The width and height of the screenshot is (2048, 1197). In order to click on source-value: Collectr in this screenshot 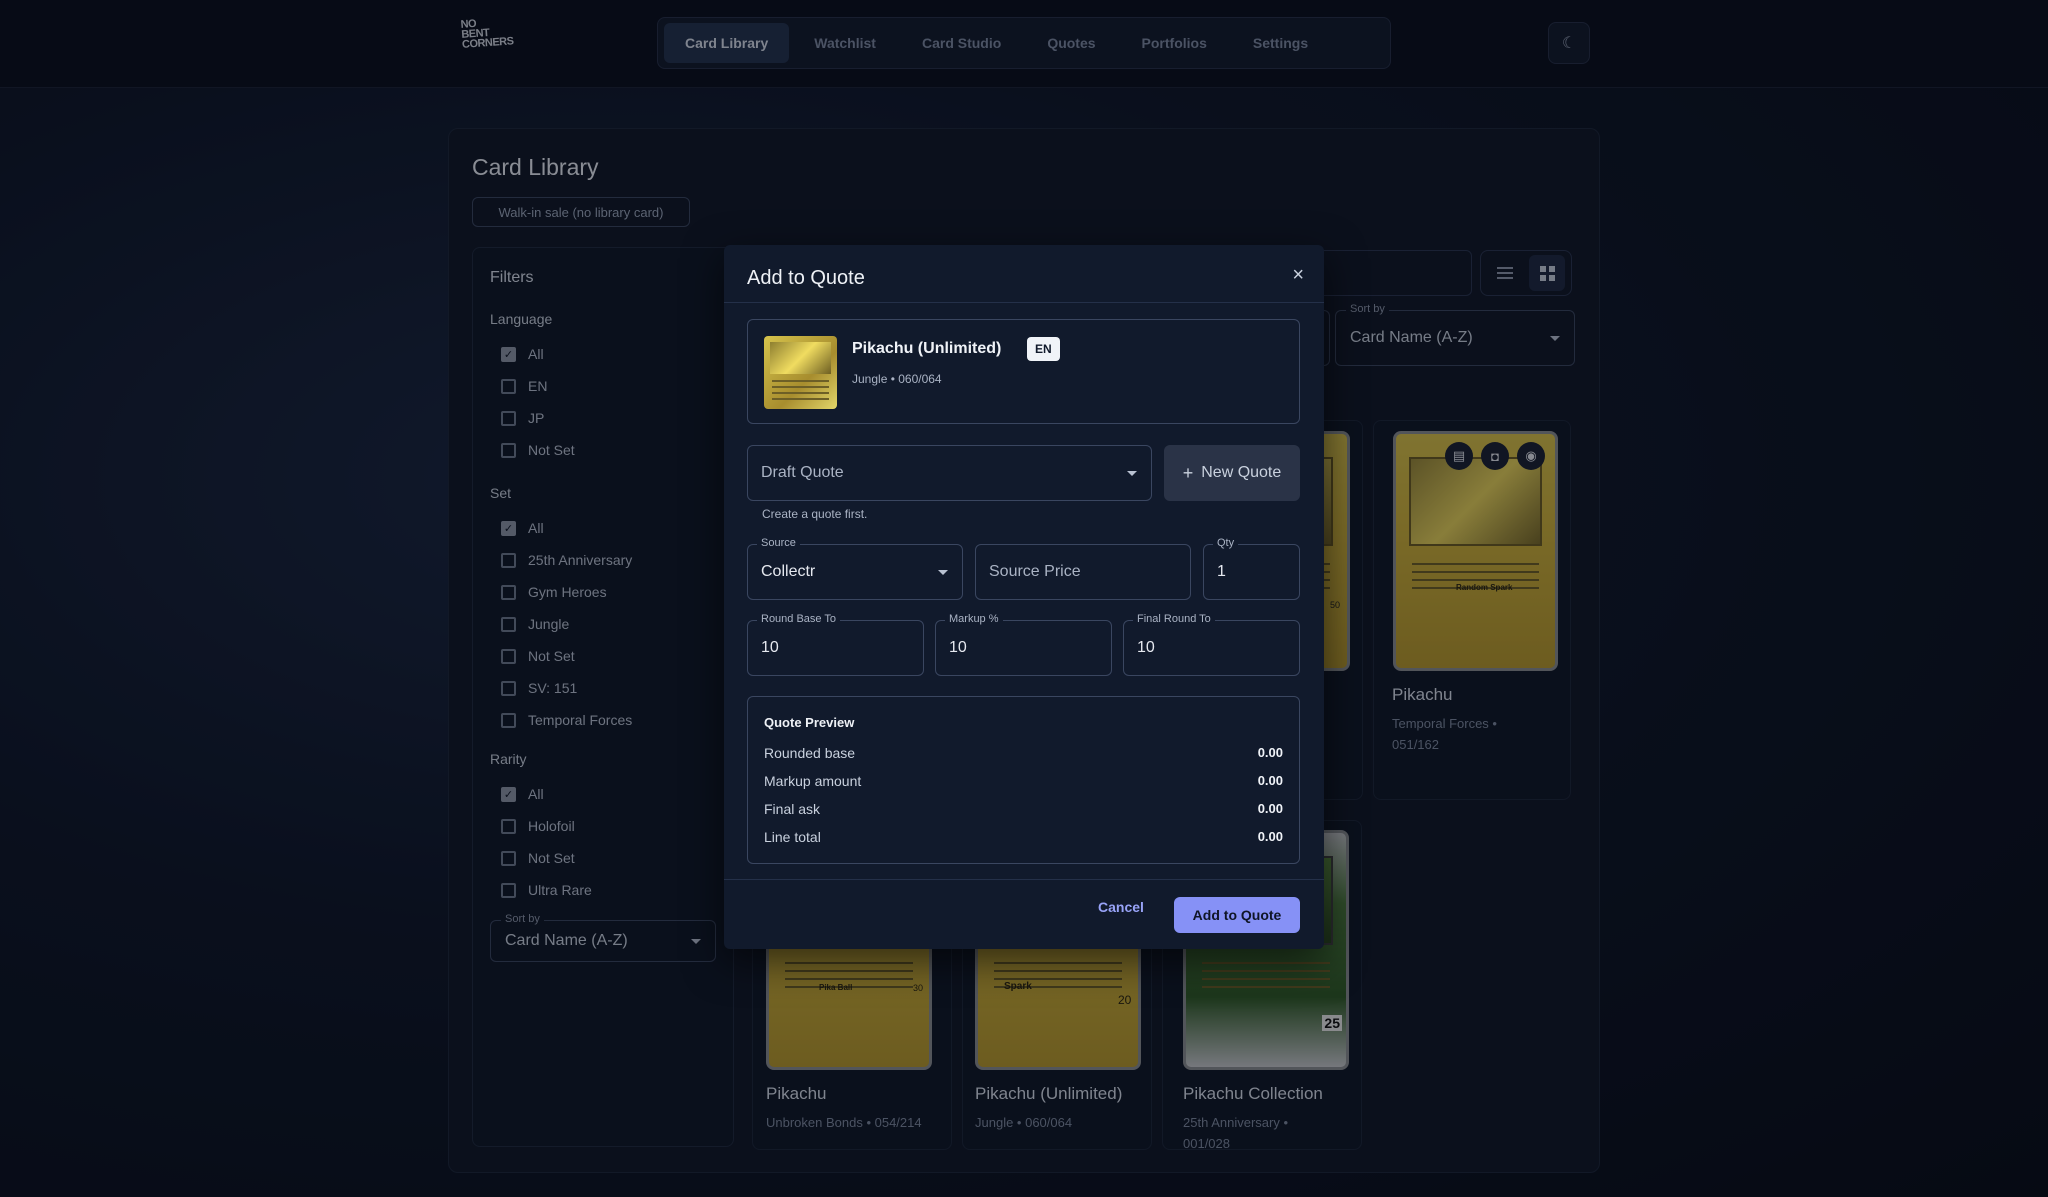, I will do `click(788, 571)`.